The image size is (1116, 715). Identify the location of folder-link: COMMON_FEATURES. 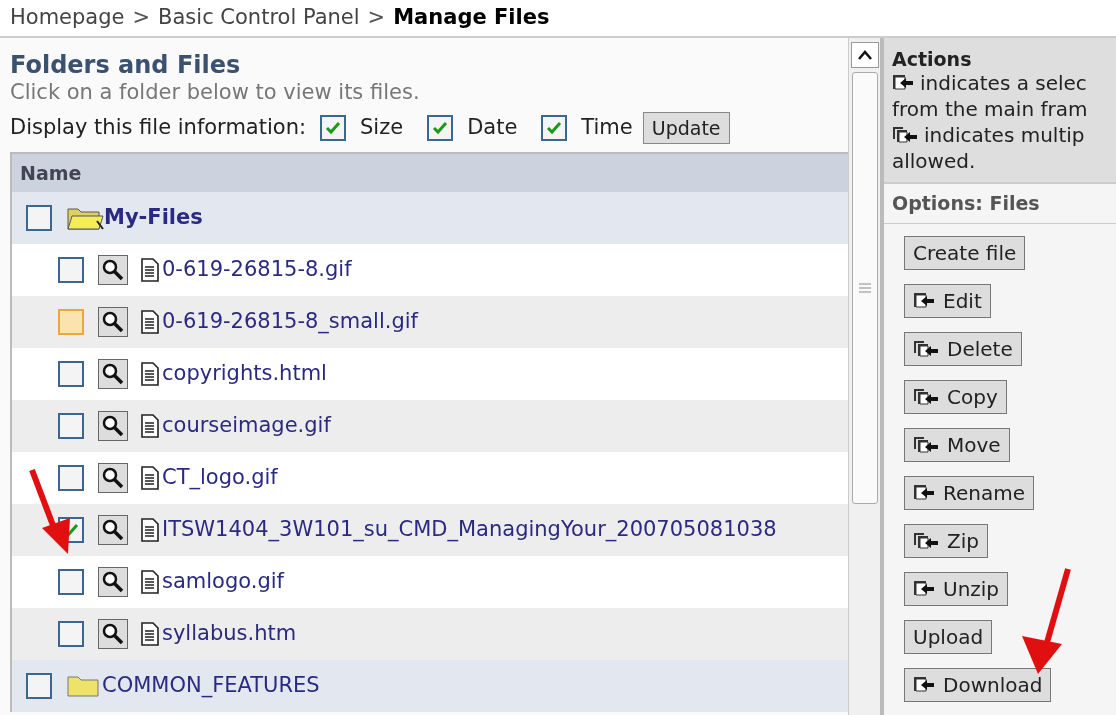
(211, 686).